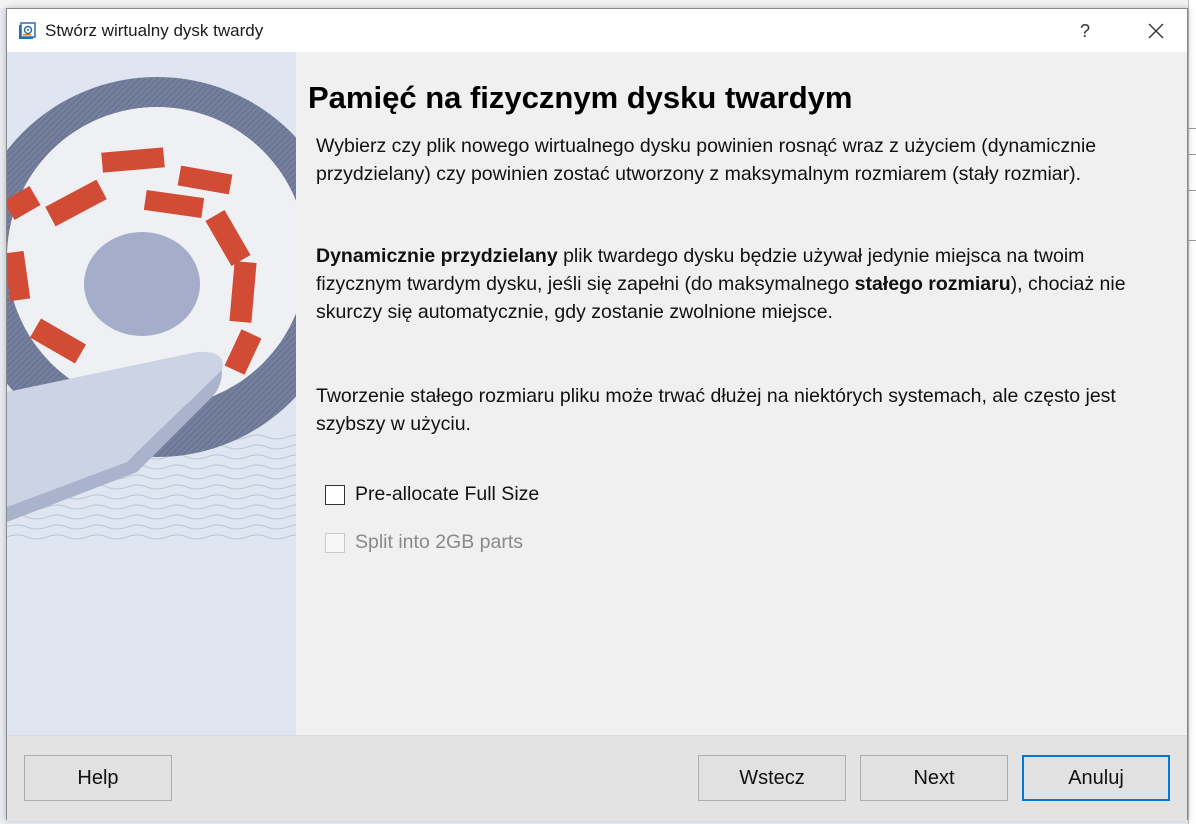 This screenshot has height=824, width=1196. What do you see at coordinates (772, 778) in the screenshot?
I see `back-button: Wstecz` at bounding box center [772, 778].